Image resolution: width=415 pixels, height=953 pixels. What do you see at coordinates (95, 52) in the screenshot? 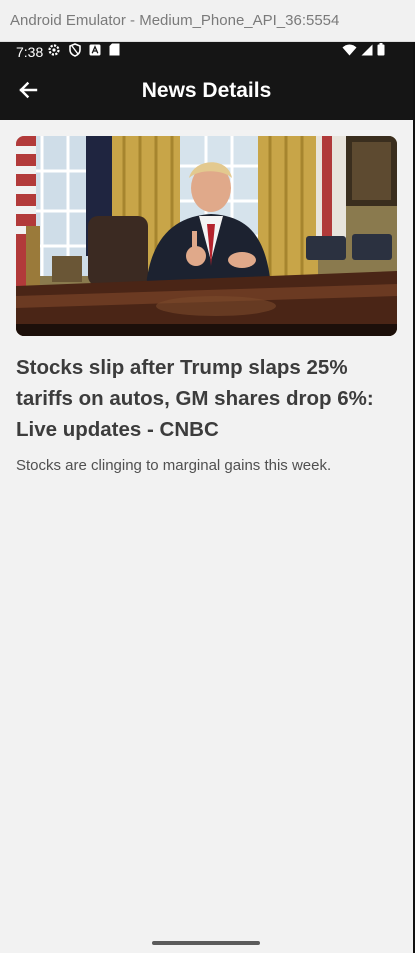
I see `font-icon` at bounding box center [95, 52].